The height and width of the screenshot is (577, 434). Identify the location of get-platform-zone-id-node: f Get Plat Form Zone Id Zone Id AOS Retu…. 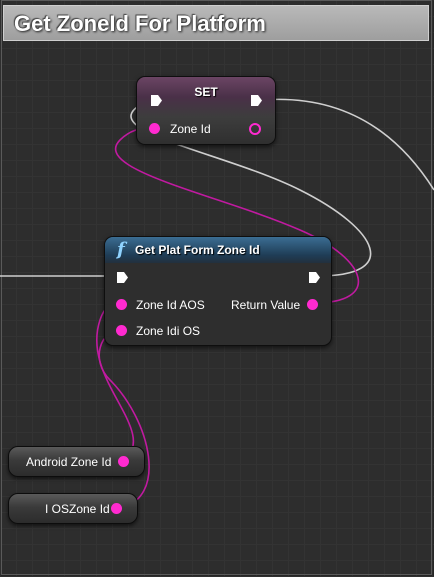
(218, 291).